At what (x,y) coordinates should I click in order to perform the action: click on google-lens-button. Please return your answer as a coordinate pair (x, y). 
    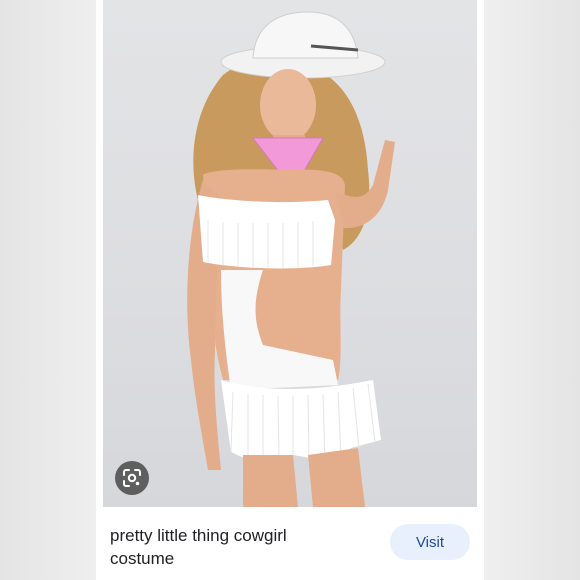
    Looking at the image, I should click on (132, 478).